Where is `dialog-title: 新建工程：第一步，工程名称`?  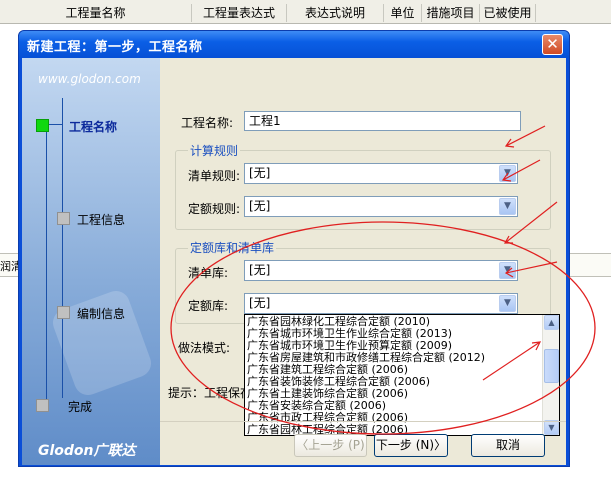
dialog-title: 新建工程：第一步，工程名称 is located at coordinates (115, 47).